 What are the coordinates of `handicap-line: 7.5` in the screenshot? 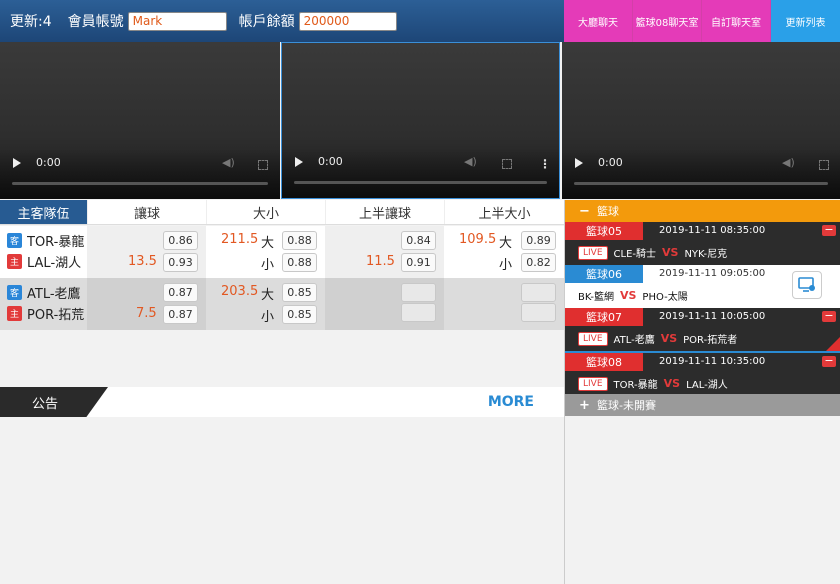 It's located at (146, 313).